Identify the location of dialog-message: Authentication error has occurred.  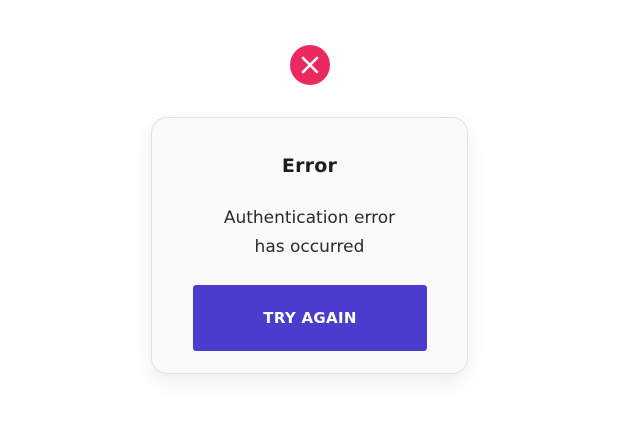
(309, 233).